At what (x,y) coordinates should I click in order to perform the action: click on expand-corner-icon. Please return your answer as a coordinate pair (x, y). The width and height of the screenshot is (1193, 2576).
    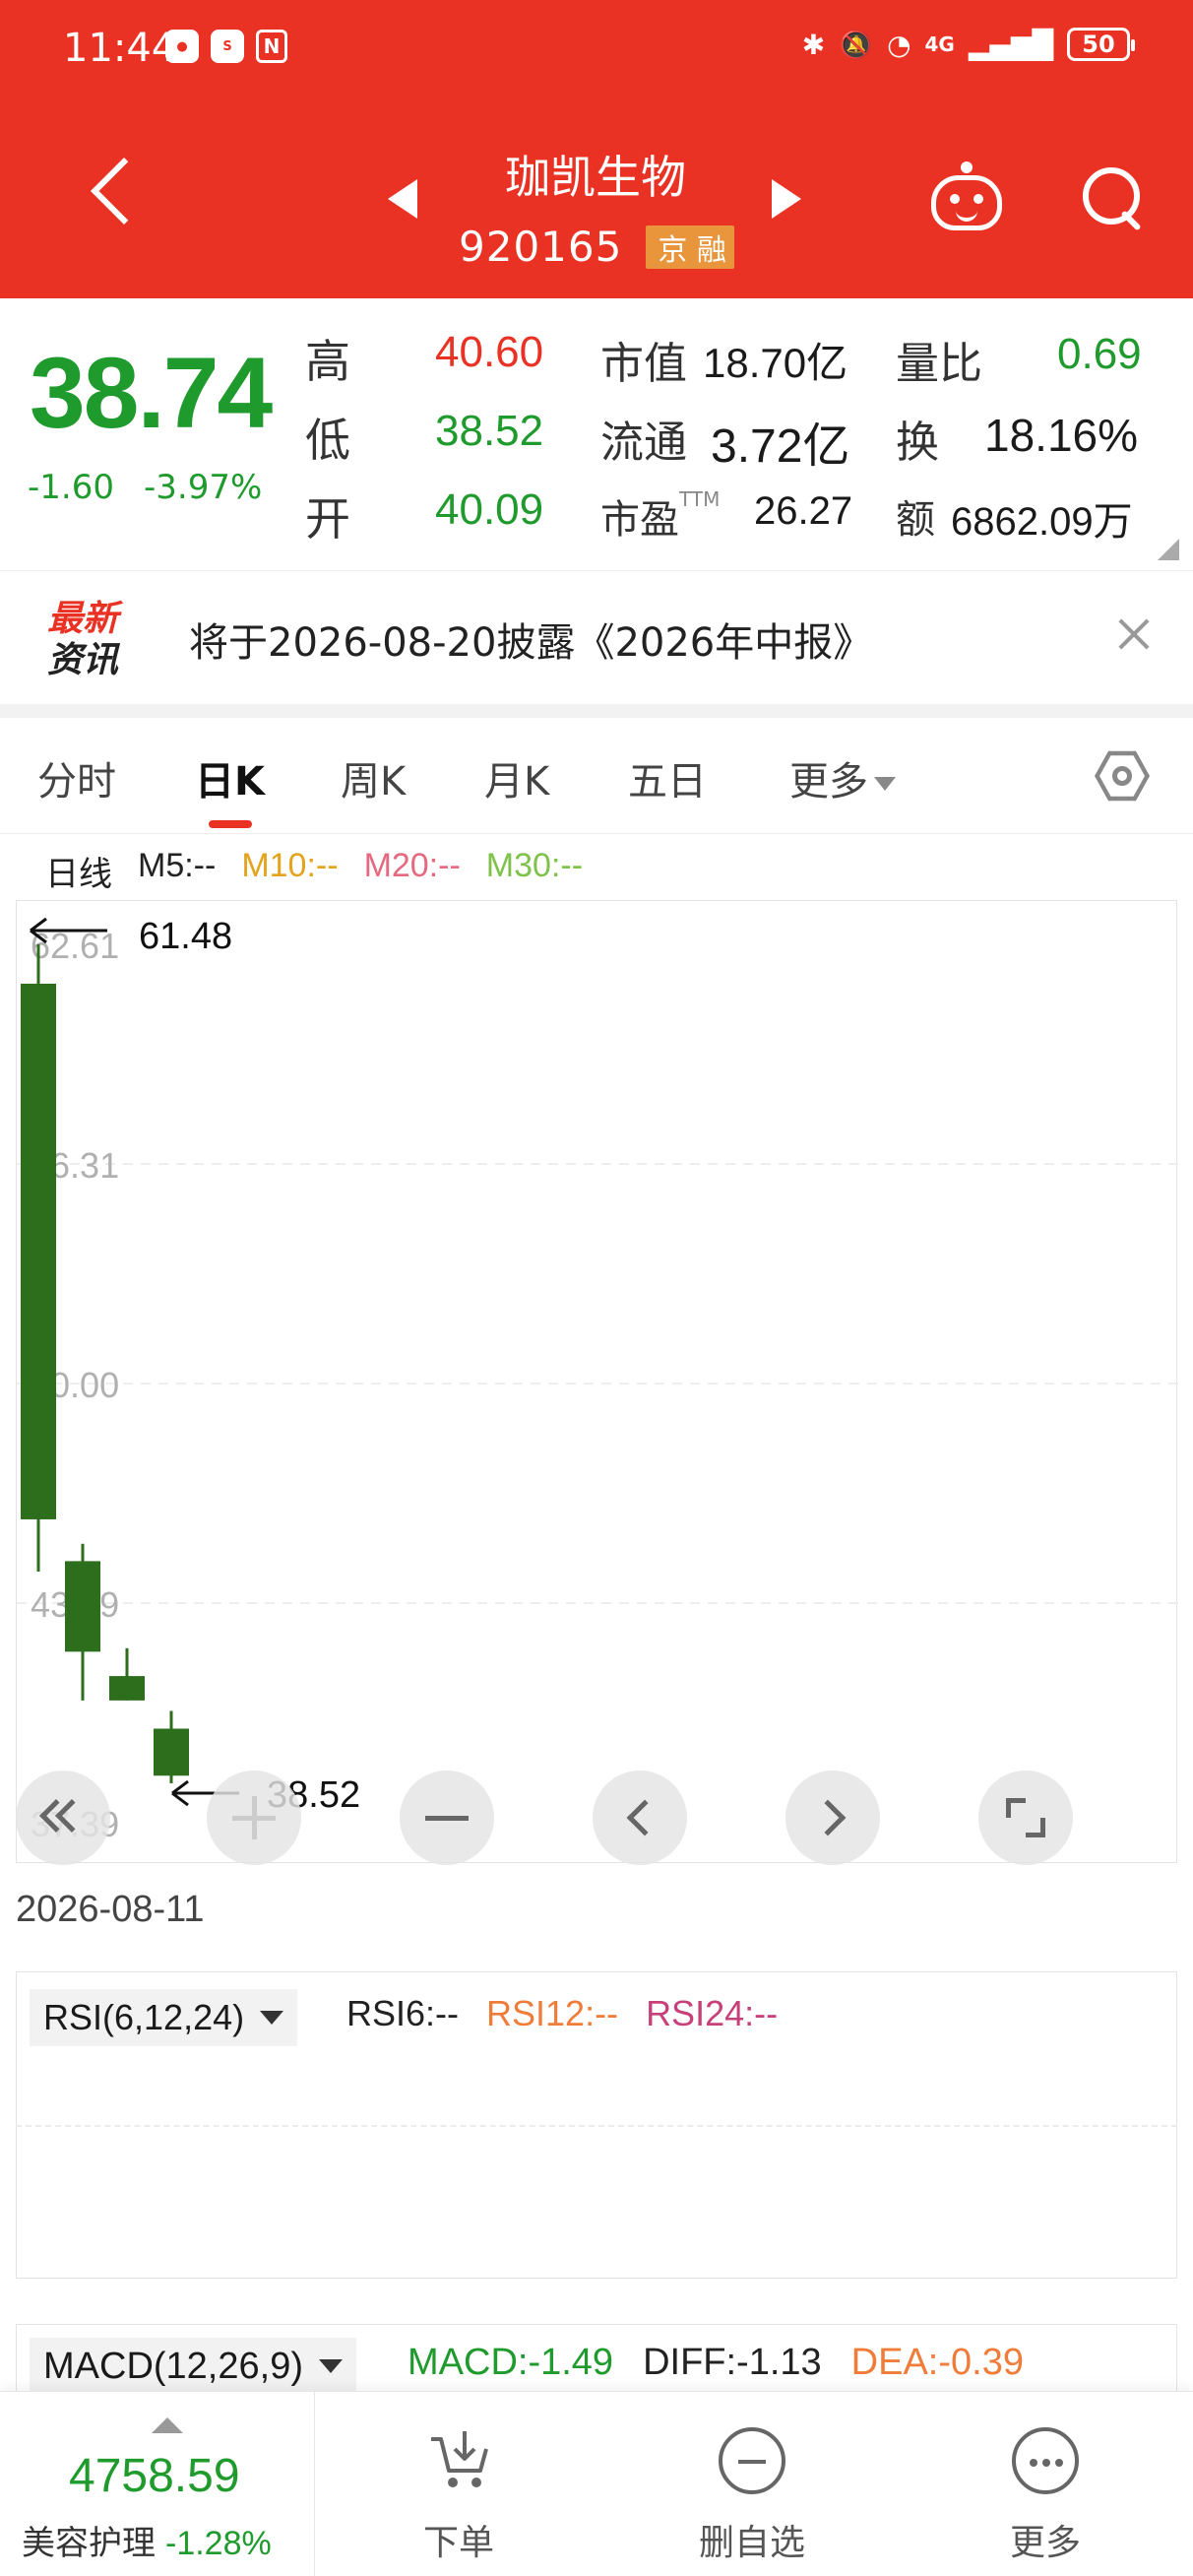
    Looking at the image, I should click on (1168, 549).